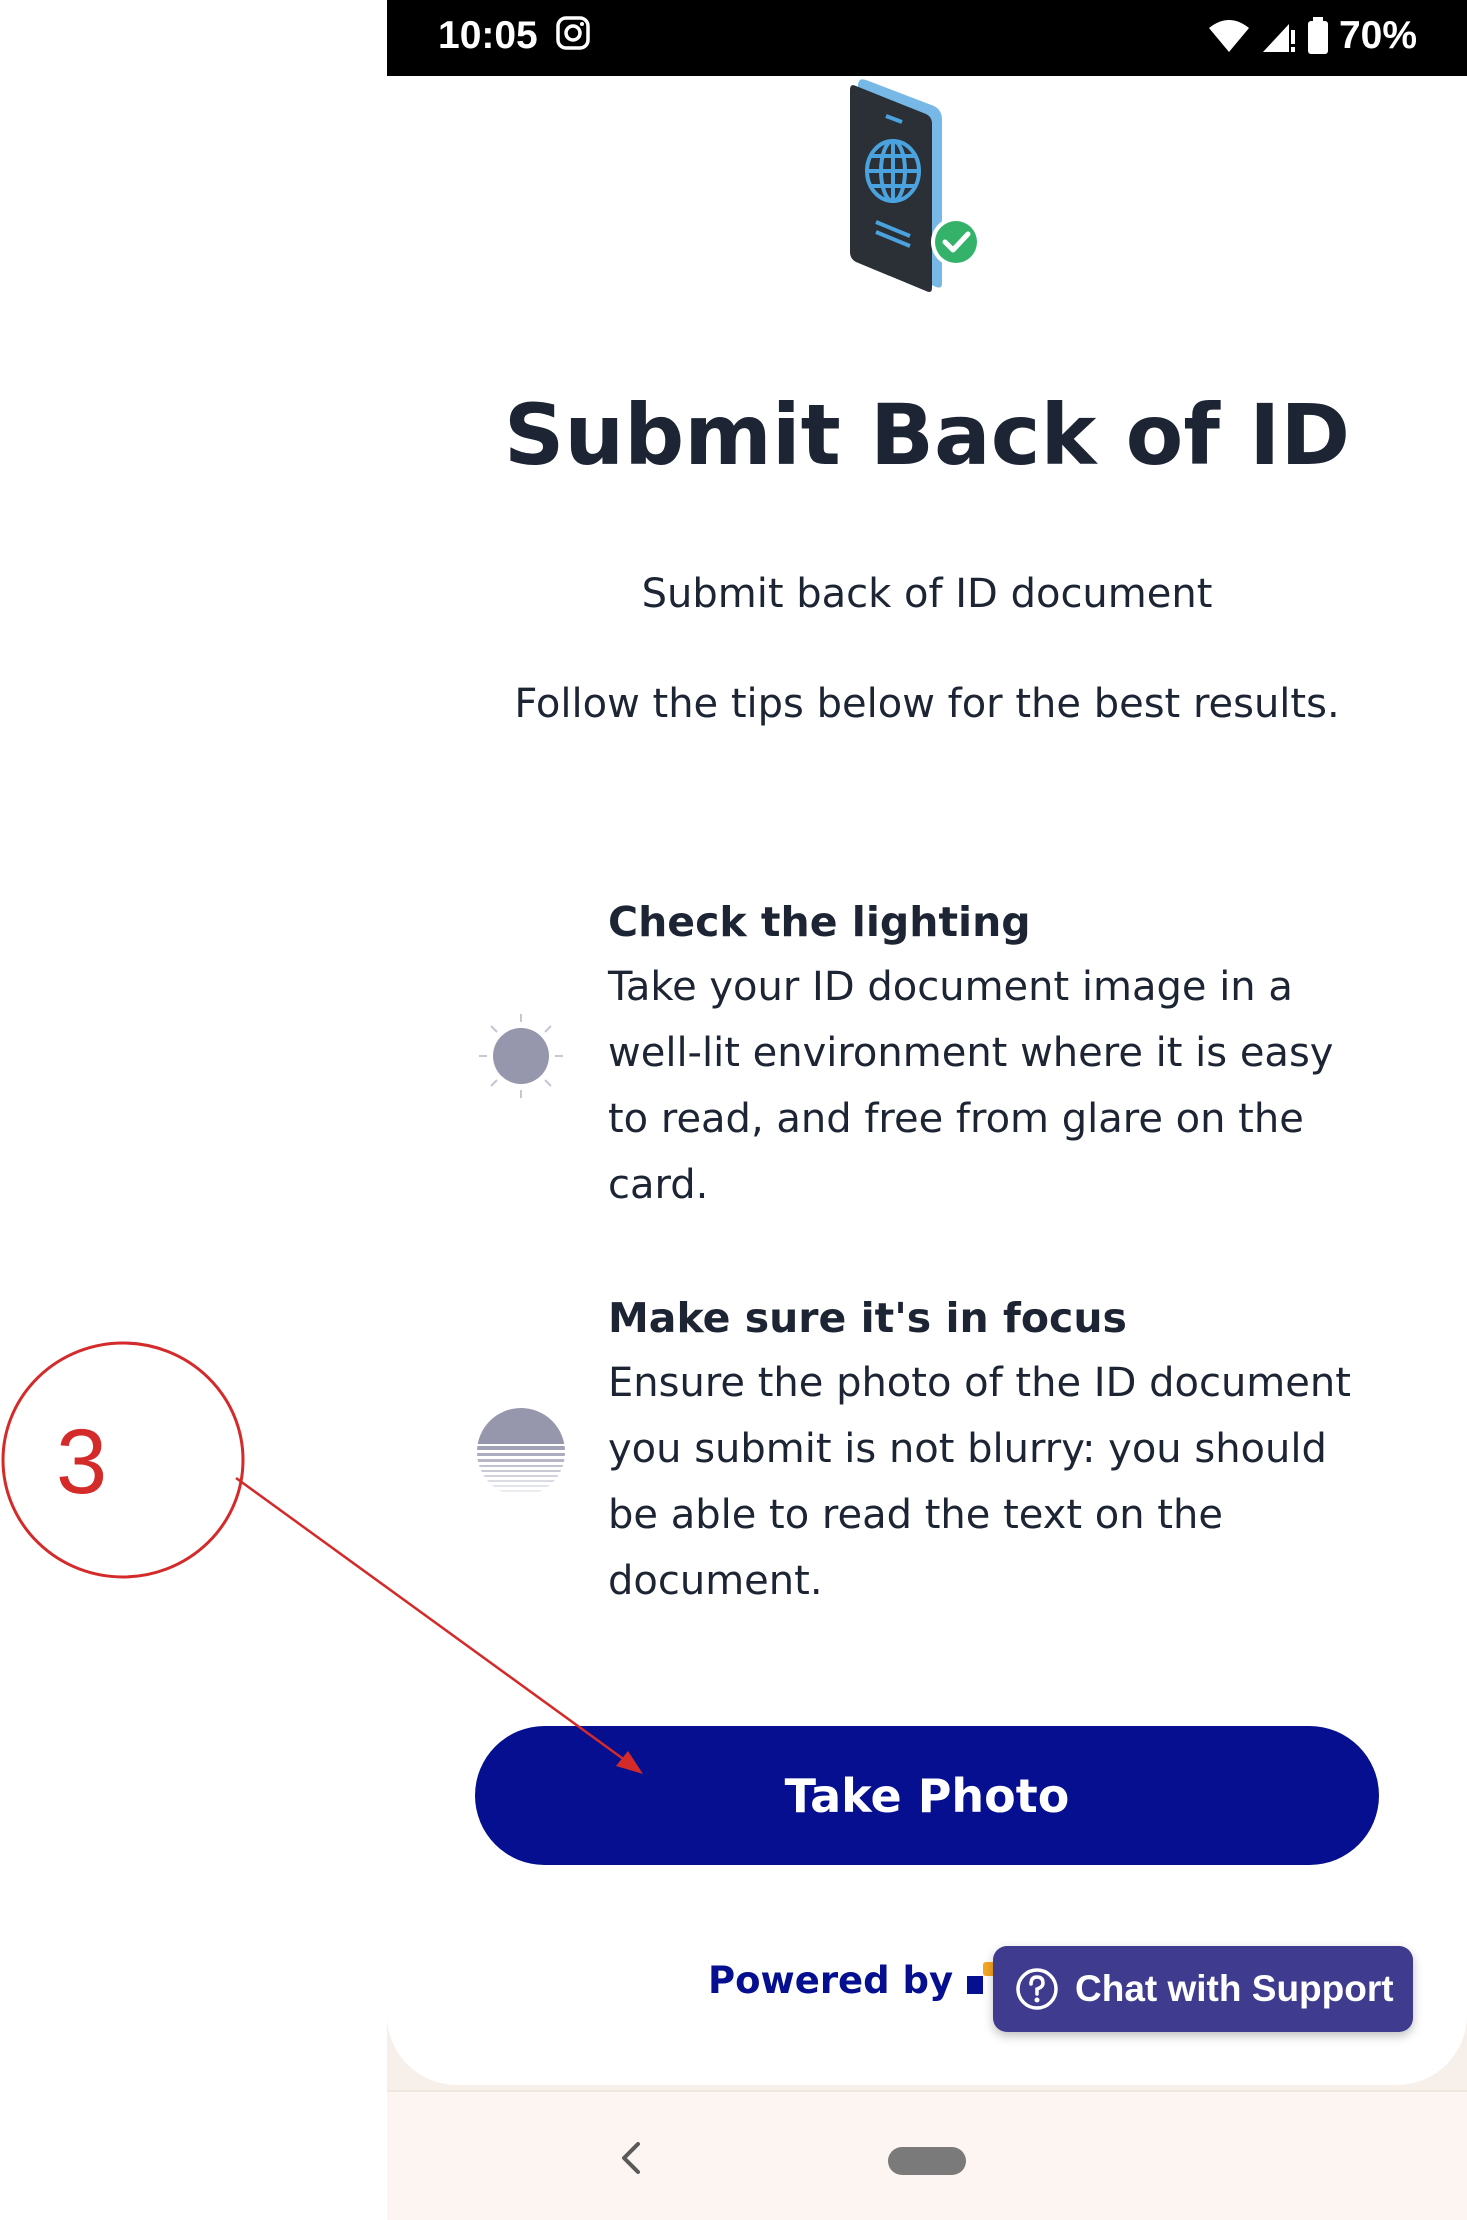 The width and height of the screenshot is (1467, 2220). Describe the element at coordinates (915, 185) in the screenshot. I see `passport-check-icon` at that location.